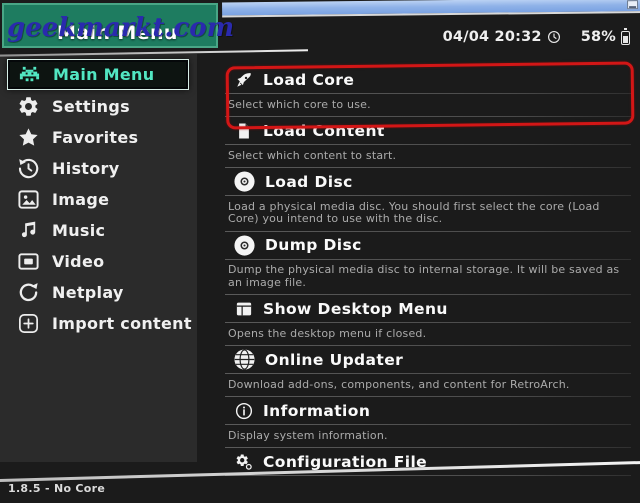 The image size is (640, 503). Describe the element at coordinates (57, 488) in the screenshot. I see `version-text: 1.8.5 - No Core` at that location.